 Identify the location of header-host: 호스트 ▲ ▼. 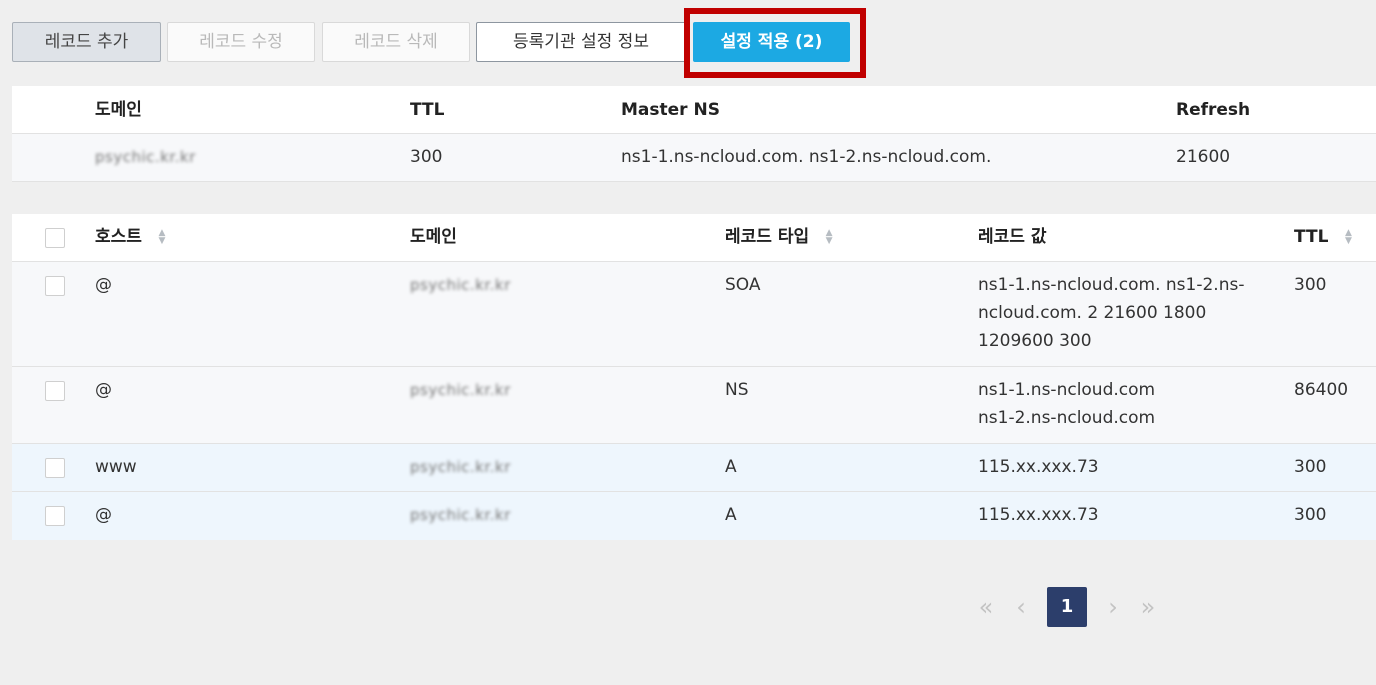
(131, 237).